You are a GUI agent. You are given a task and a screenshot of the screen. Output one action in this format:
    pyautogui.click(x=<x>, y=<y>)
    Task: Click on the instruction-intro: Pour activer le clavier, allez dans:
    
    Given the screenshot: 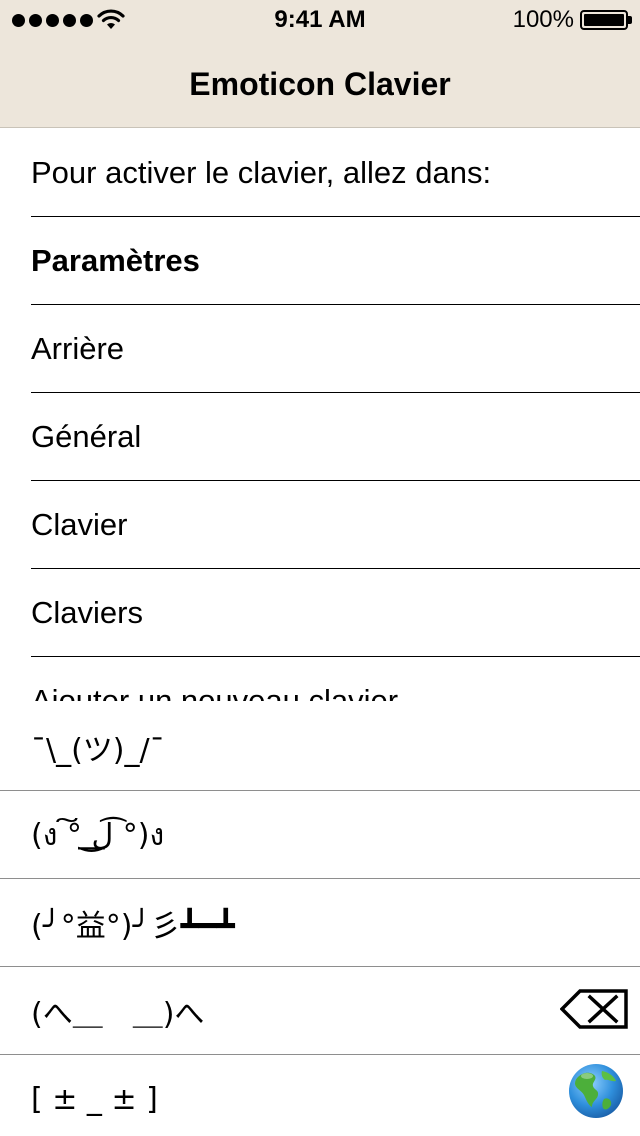 What is the action you would take?
    pyautogui.click(x=320, y=173)
    